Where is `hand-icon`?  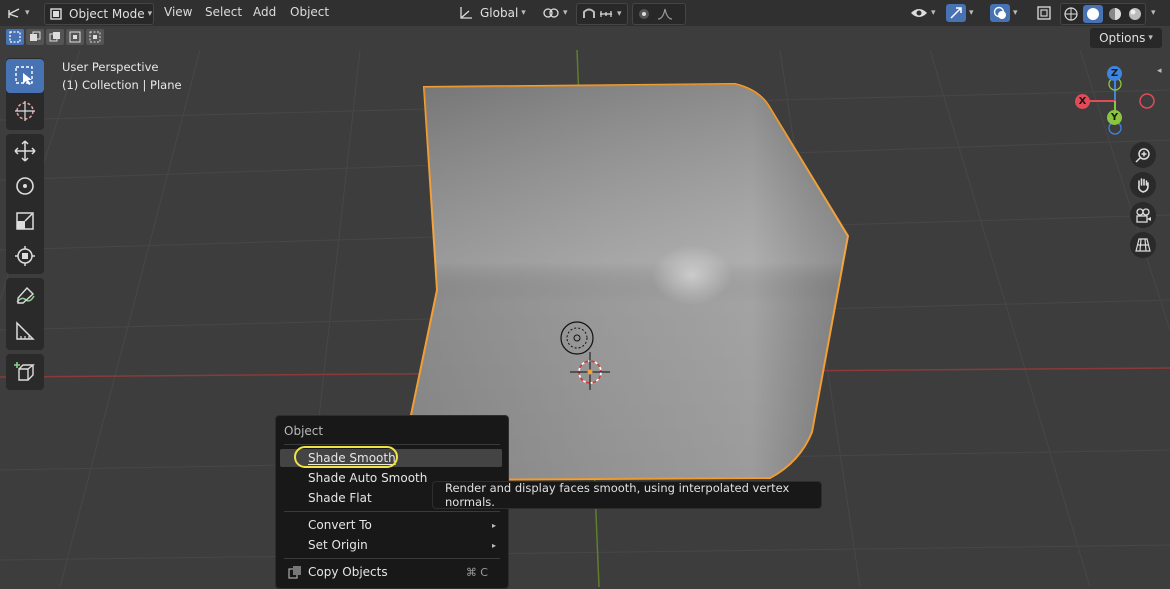
hand-icon is located at coordinates (1143, 185).